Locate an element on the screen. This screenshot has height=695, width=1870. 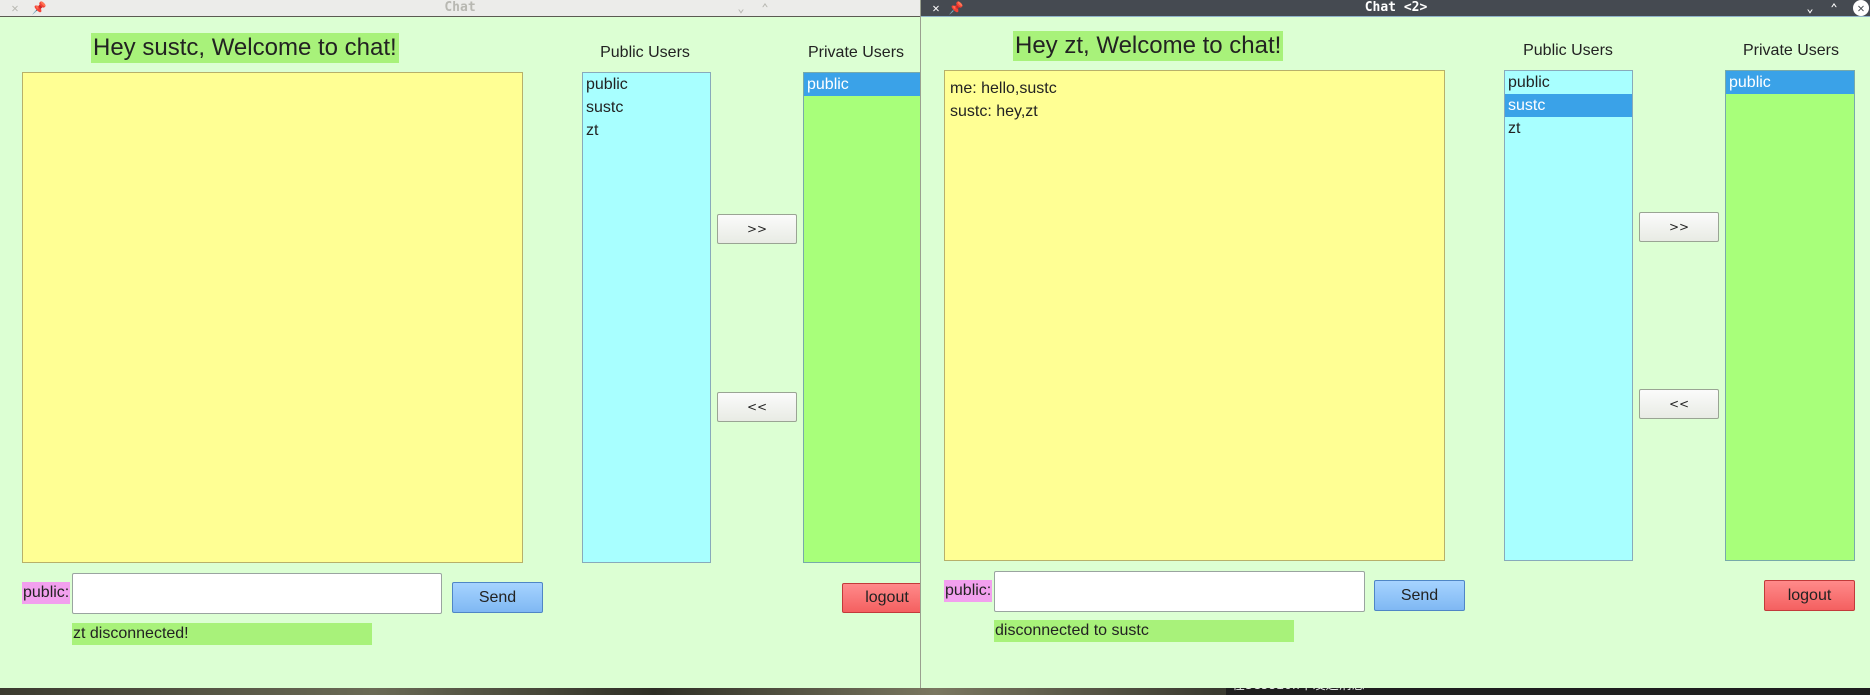
window-title: Chat is located at coordinates (460, 7).